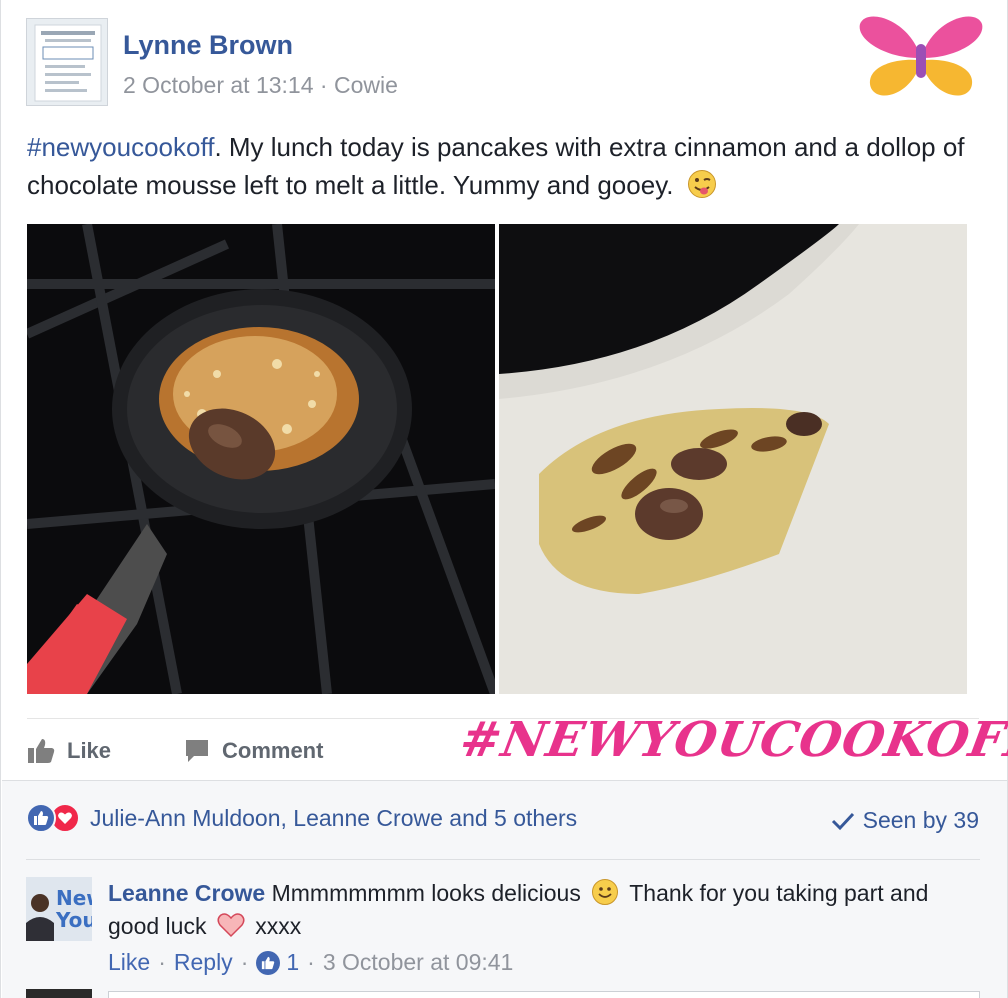  What do you see at coordinates (59, 993) in the screenshot?
I see `reply-user-avatar` at bounding box center [59, 993].